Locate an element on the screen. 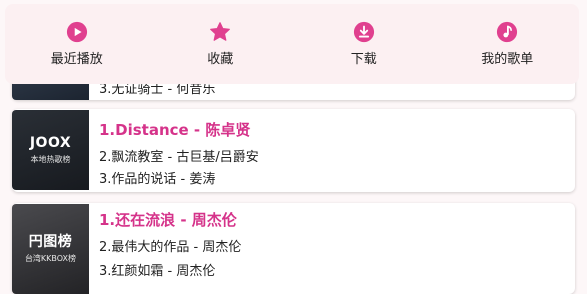  chart-cover-image: JOOX 本地热歌榜 is located at coordinates (50, 150).